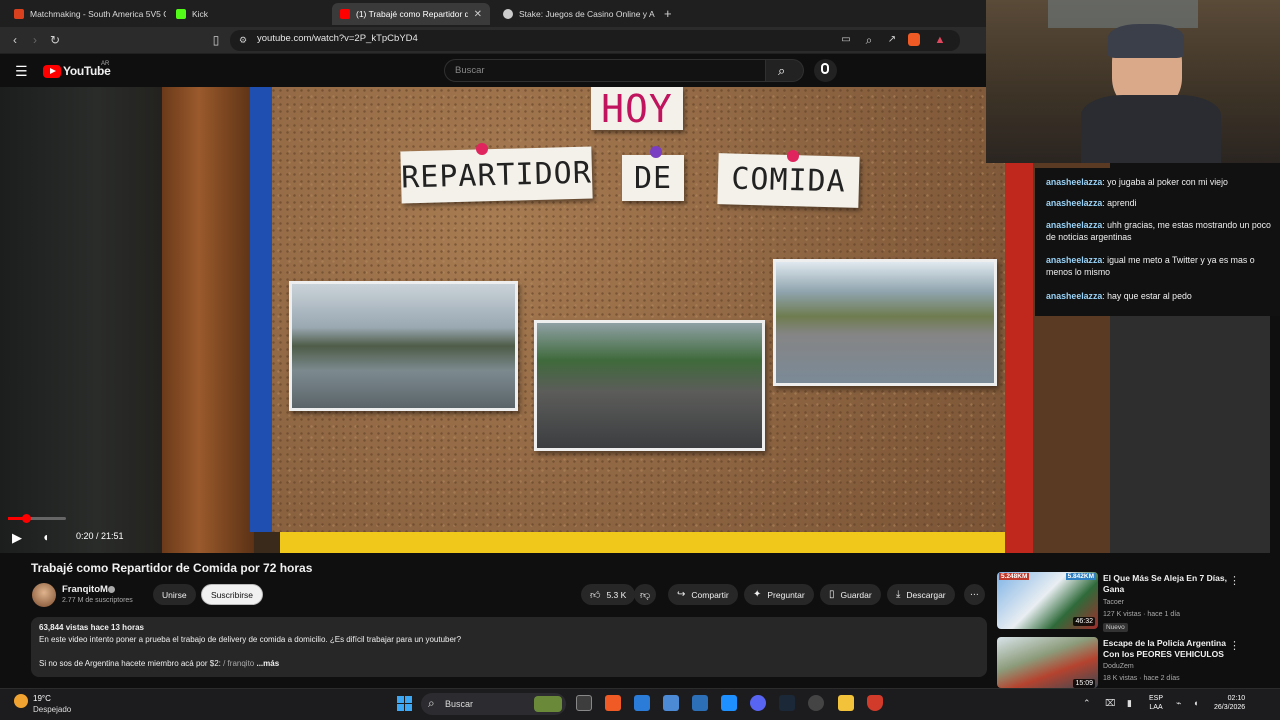  Describe the element at coordinates (642, 703) in the screenshot. I see `notepad-icon` at that location.